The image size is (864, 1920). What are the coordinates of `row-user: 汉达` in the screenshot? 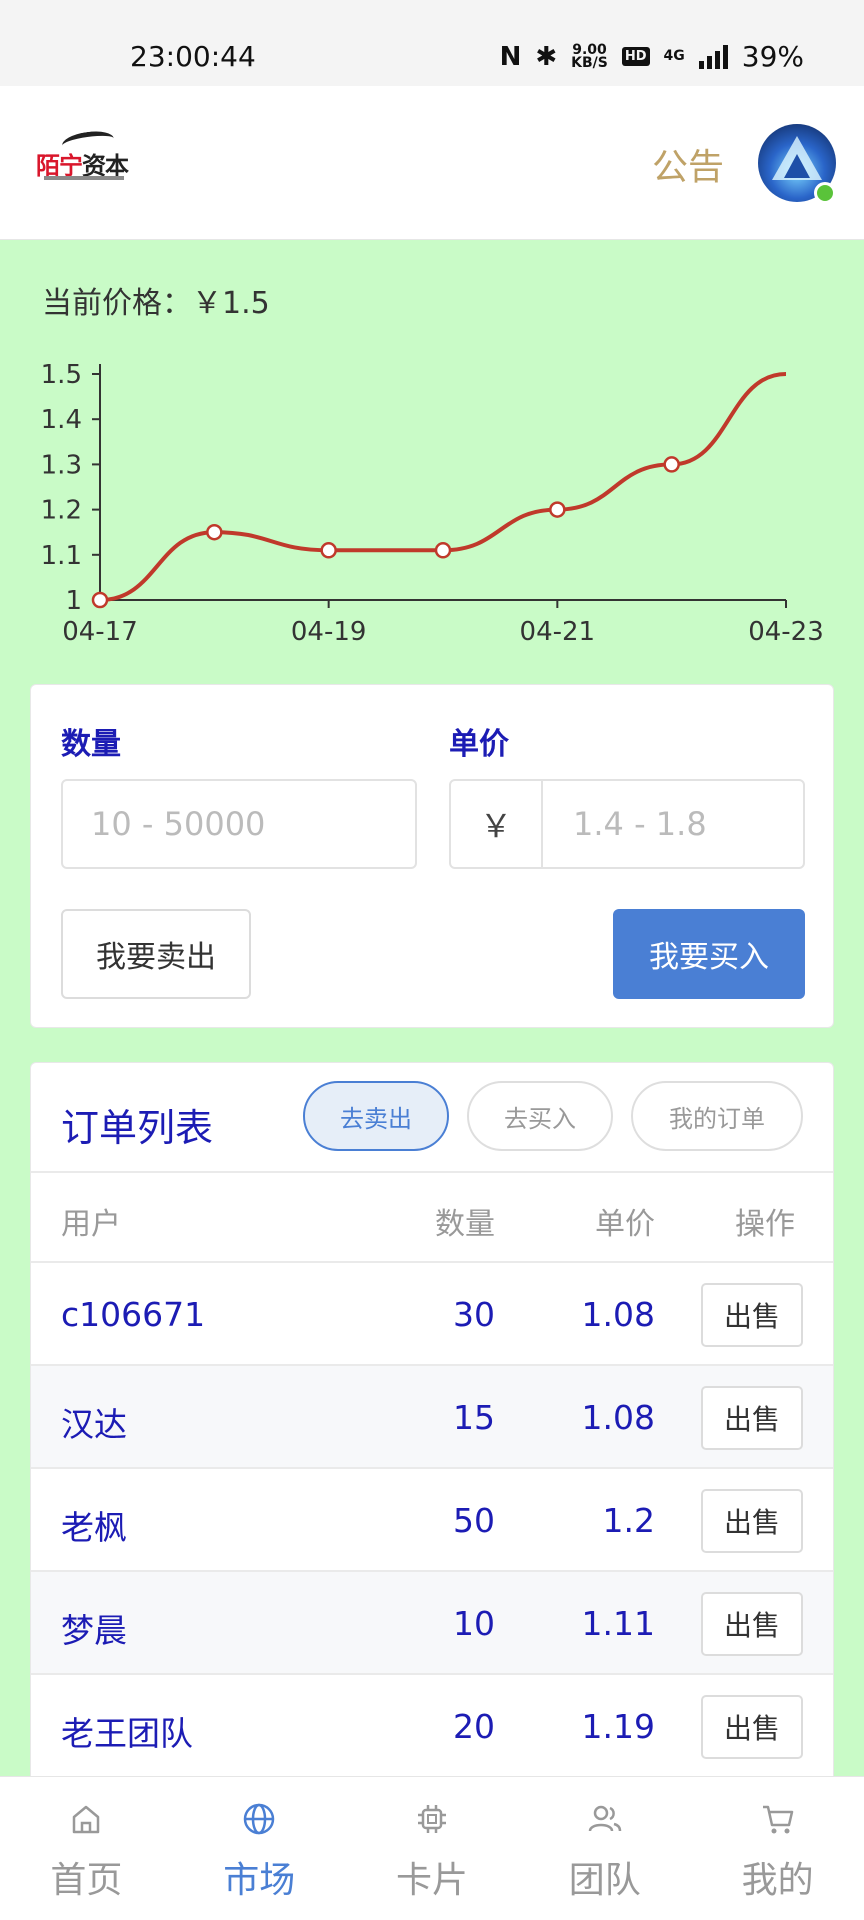 It's located at (94, 1424).